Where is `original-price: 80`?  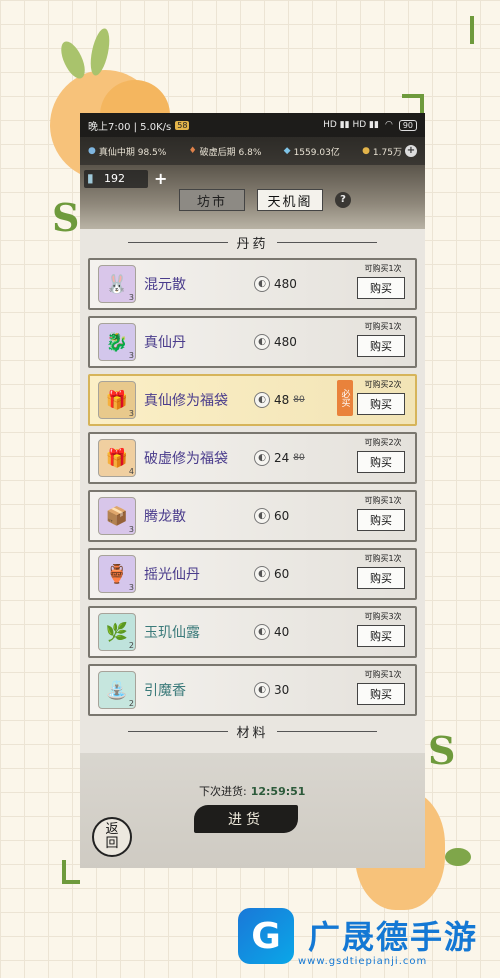
original-price: 80 is located at coordinates (299, 458).